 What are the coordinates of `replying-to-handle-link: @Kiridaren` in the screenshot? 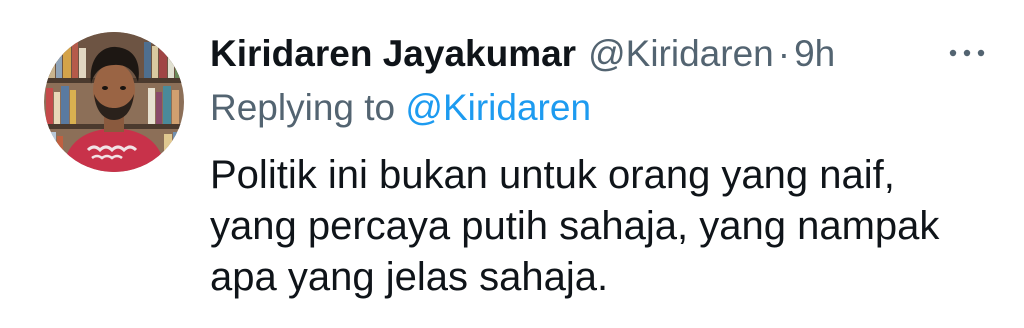 It's located at (498, 107).